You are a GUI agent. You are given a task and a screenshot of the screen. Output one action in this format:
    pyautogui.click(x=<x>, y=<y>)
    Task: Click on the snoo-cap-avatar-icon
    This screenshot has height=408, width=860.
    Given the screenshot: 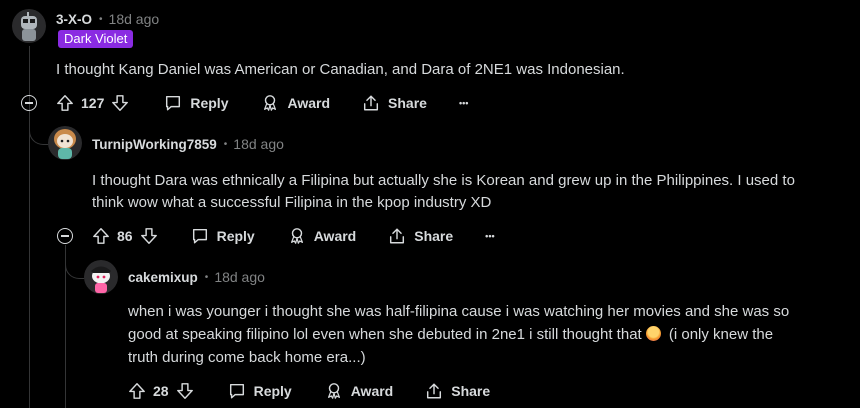 What is the action you would take?
    pyautogui.click(x=101, y=277)
    